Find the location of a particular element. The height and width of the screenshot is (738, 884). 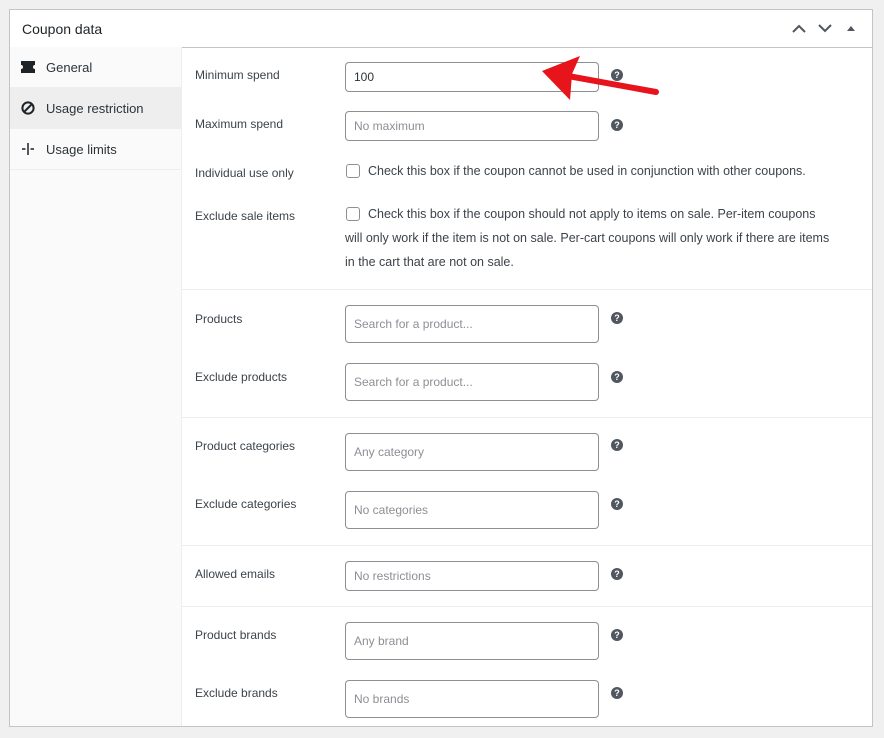

header-actions is located at coordinates (825, 28).